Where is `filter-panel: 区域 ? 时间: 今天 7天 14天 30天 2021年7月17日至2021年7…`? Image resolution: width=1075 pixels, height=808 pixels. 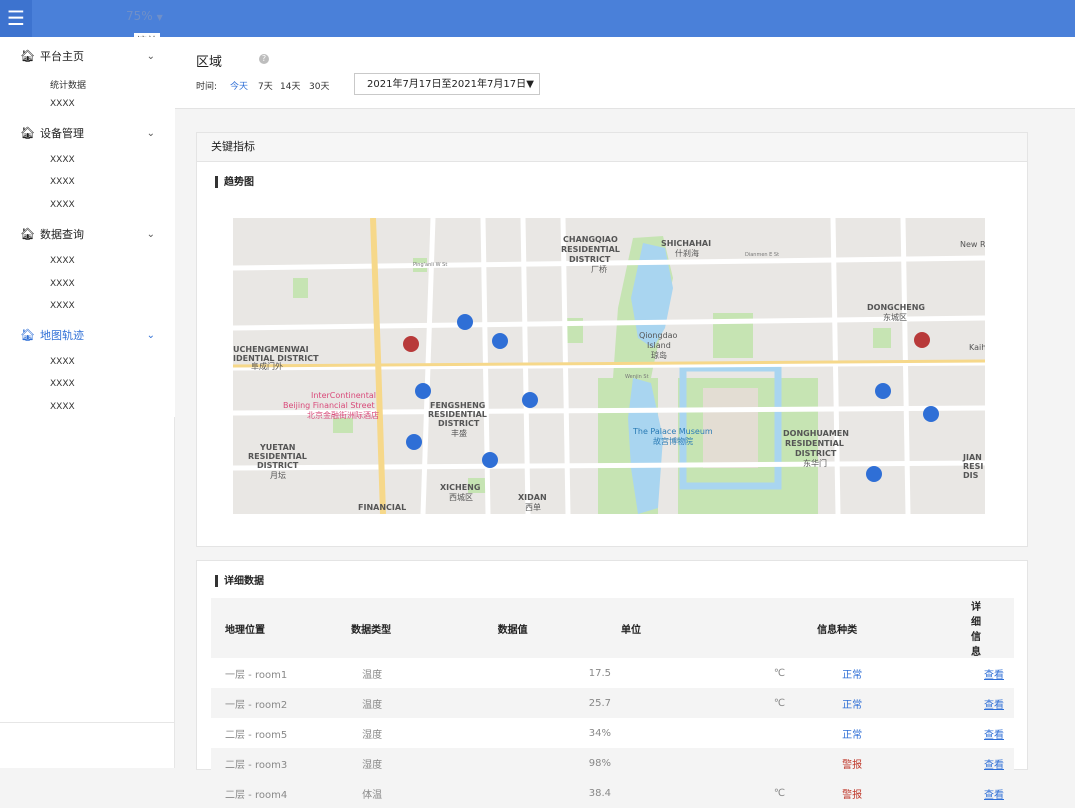 filter-panel: 区域 ? 时间: 今天 7天 14天 30天 2021年7月17日至2021年7… is located at coordinates (625, 73).